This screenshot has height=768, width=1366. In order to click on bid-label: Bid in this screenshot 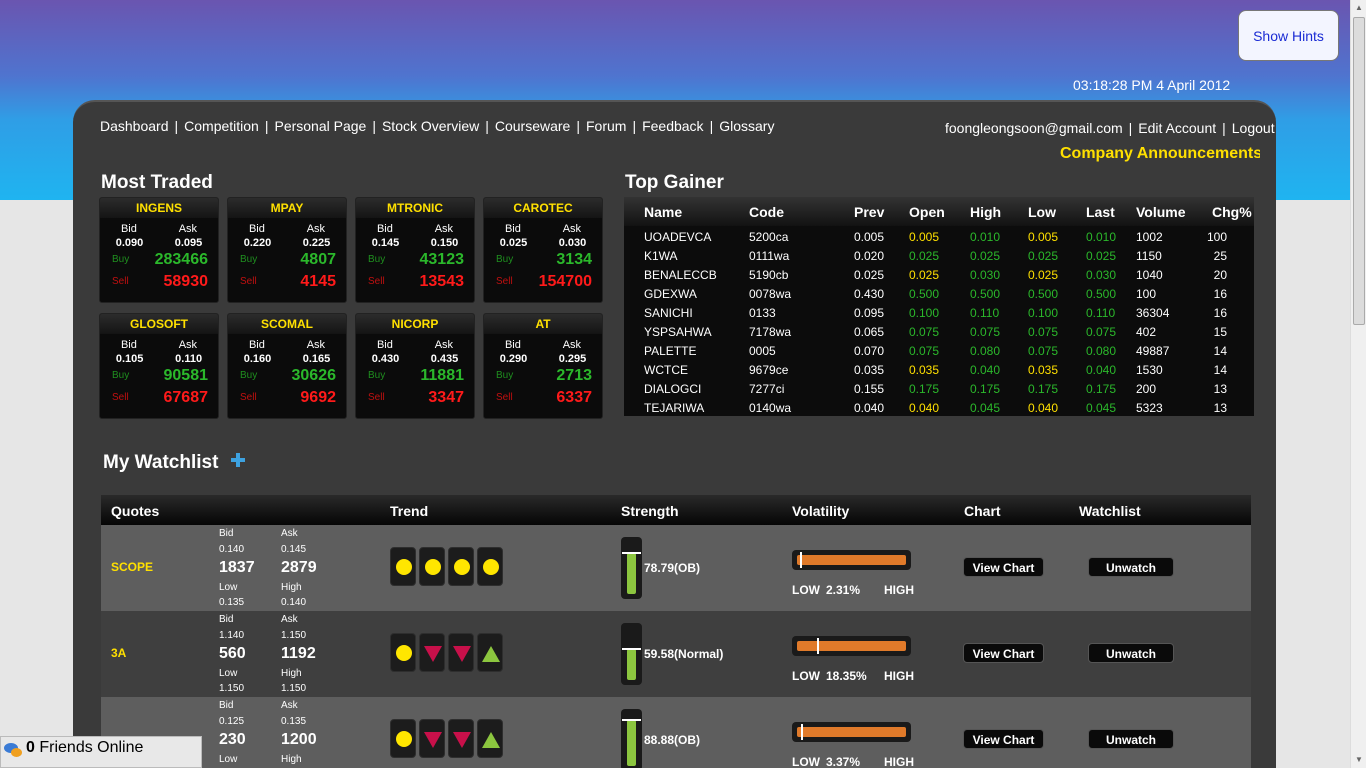, I will do `click(226, 705)`.